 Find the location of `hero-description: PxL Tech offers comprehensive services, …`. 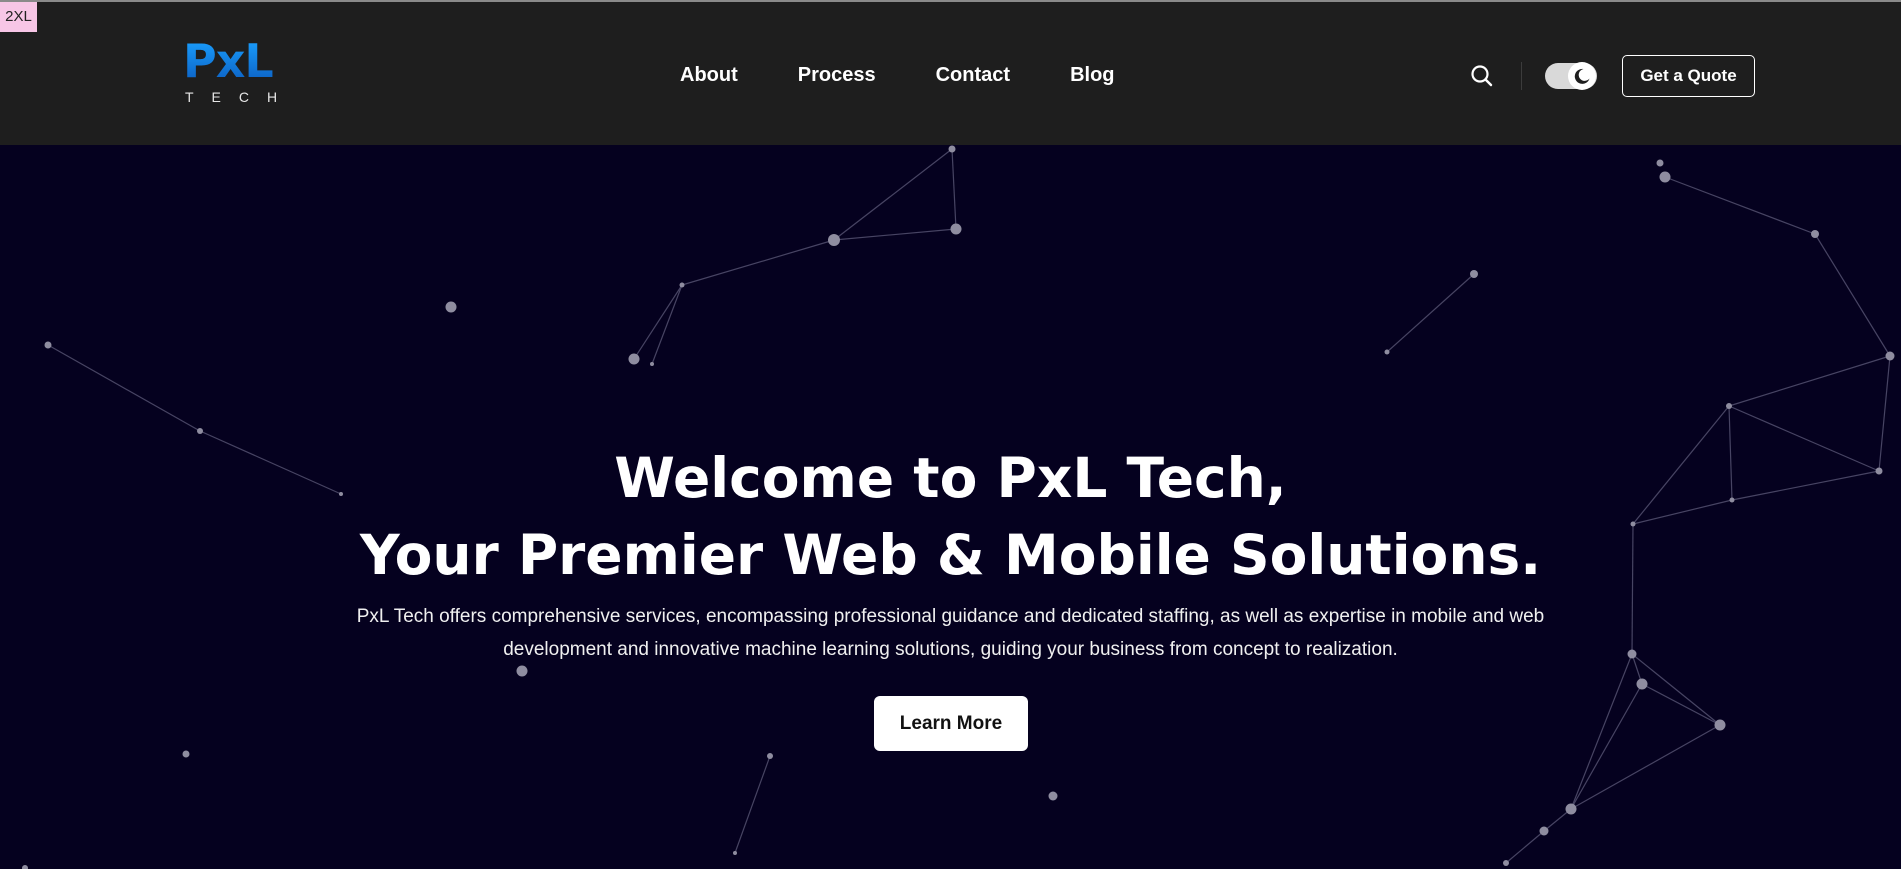

hero-description: PxL Tech offers comprehensive services, … is located at coordinates (950, 633).